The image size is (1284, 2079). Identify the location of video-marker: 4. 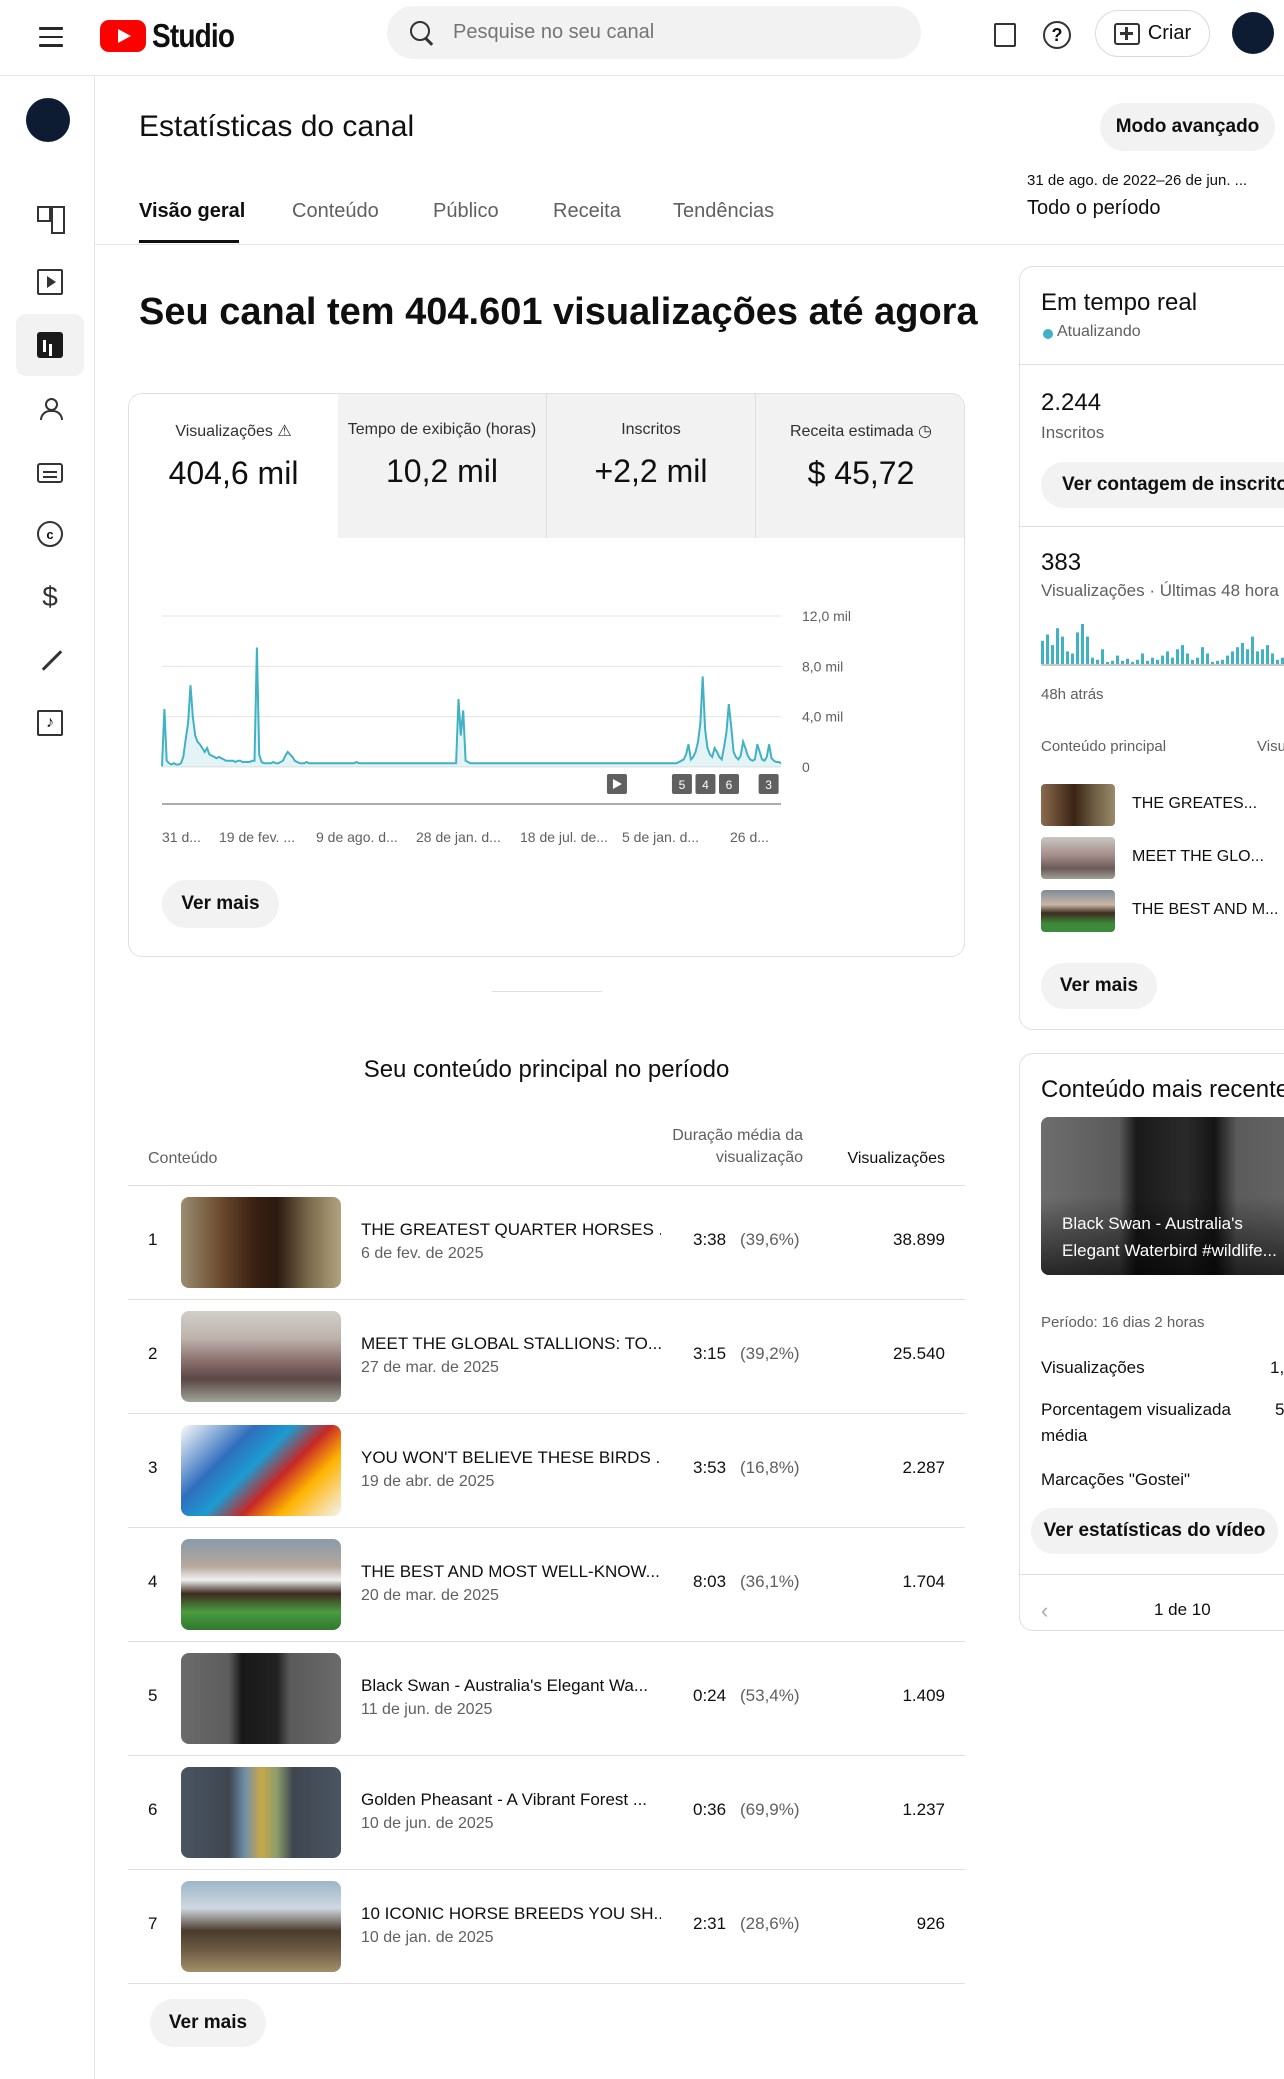
(705, 784).